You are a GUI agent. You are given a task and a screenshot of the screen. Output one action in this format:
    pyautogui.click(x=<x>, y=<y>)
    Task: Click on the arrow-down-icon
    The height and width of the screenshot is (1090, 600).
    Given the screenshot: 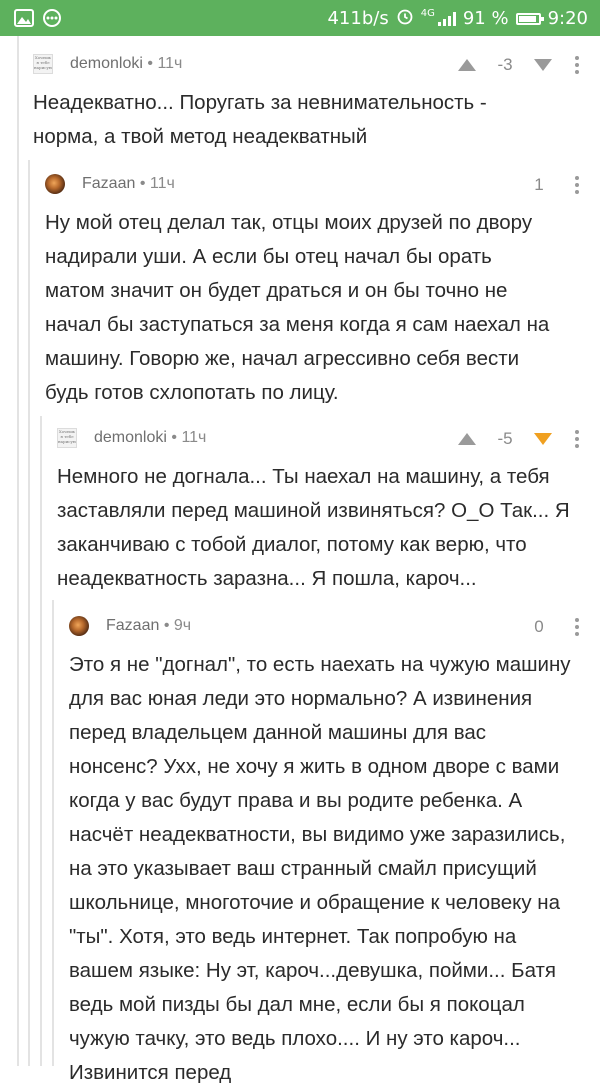 What is the action you would take?
    pyautogui.click(x=543, y=65)
    